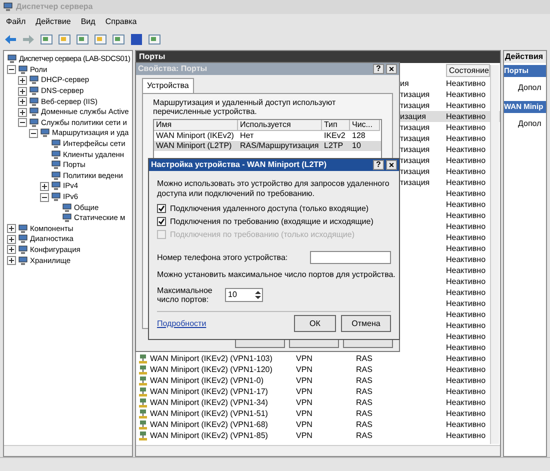 This screenshot has height=471, width=550. What do you see at coordinates (365, 136) in the screenshot?
I see `list-cell: 128` at bounding box center [365, 136].